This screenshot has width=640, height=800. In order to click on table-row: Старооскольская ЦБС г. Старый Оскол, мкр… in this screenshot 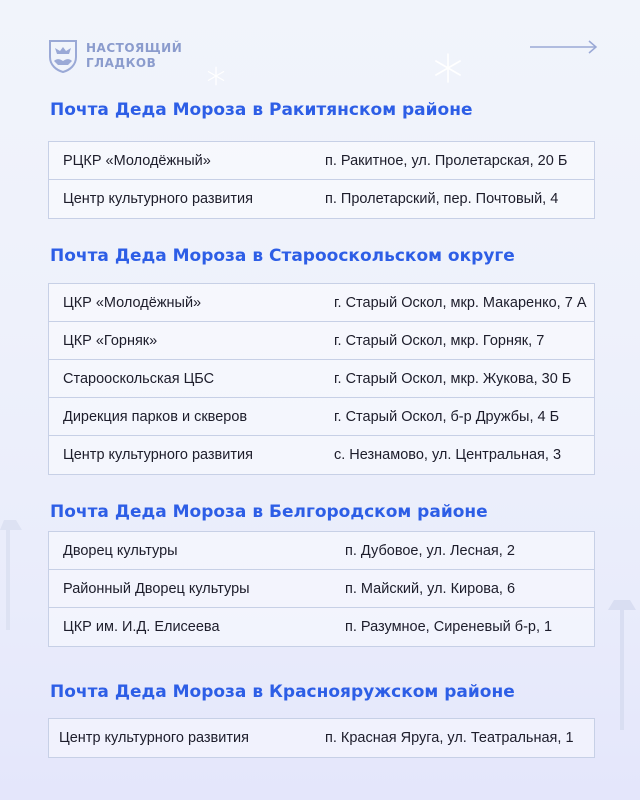, I will do `click(321, 379)`.